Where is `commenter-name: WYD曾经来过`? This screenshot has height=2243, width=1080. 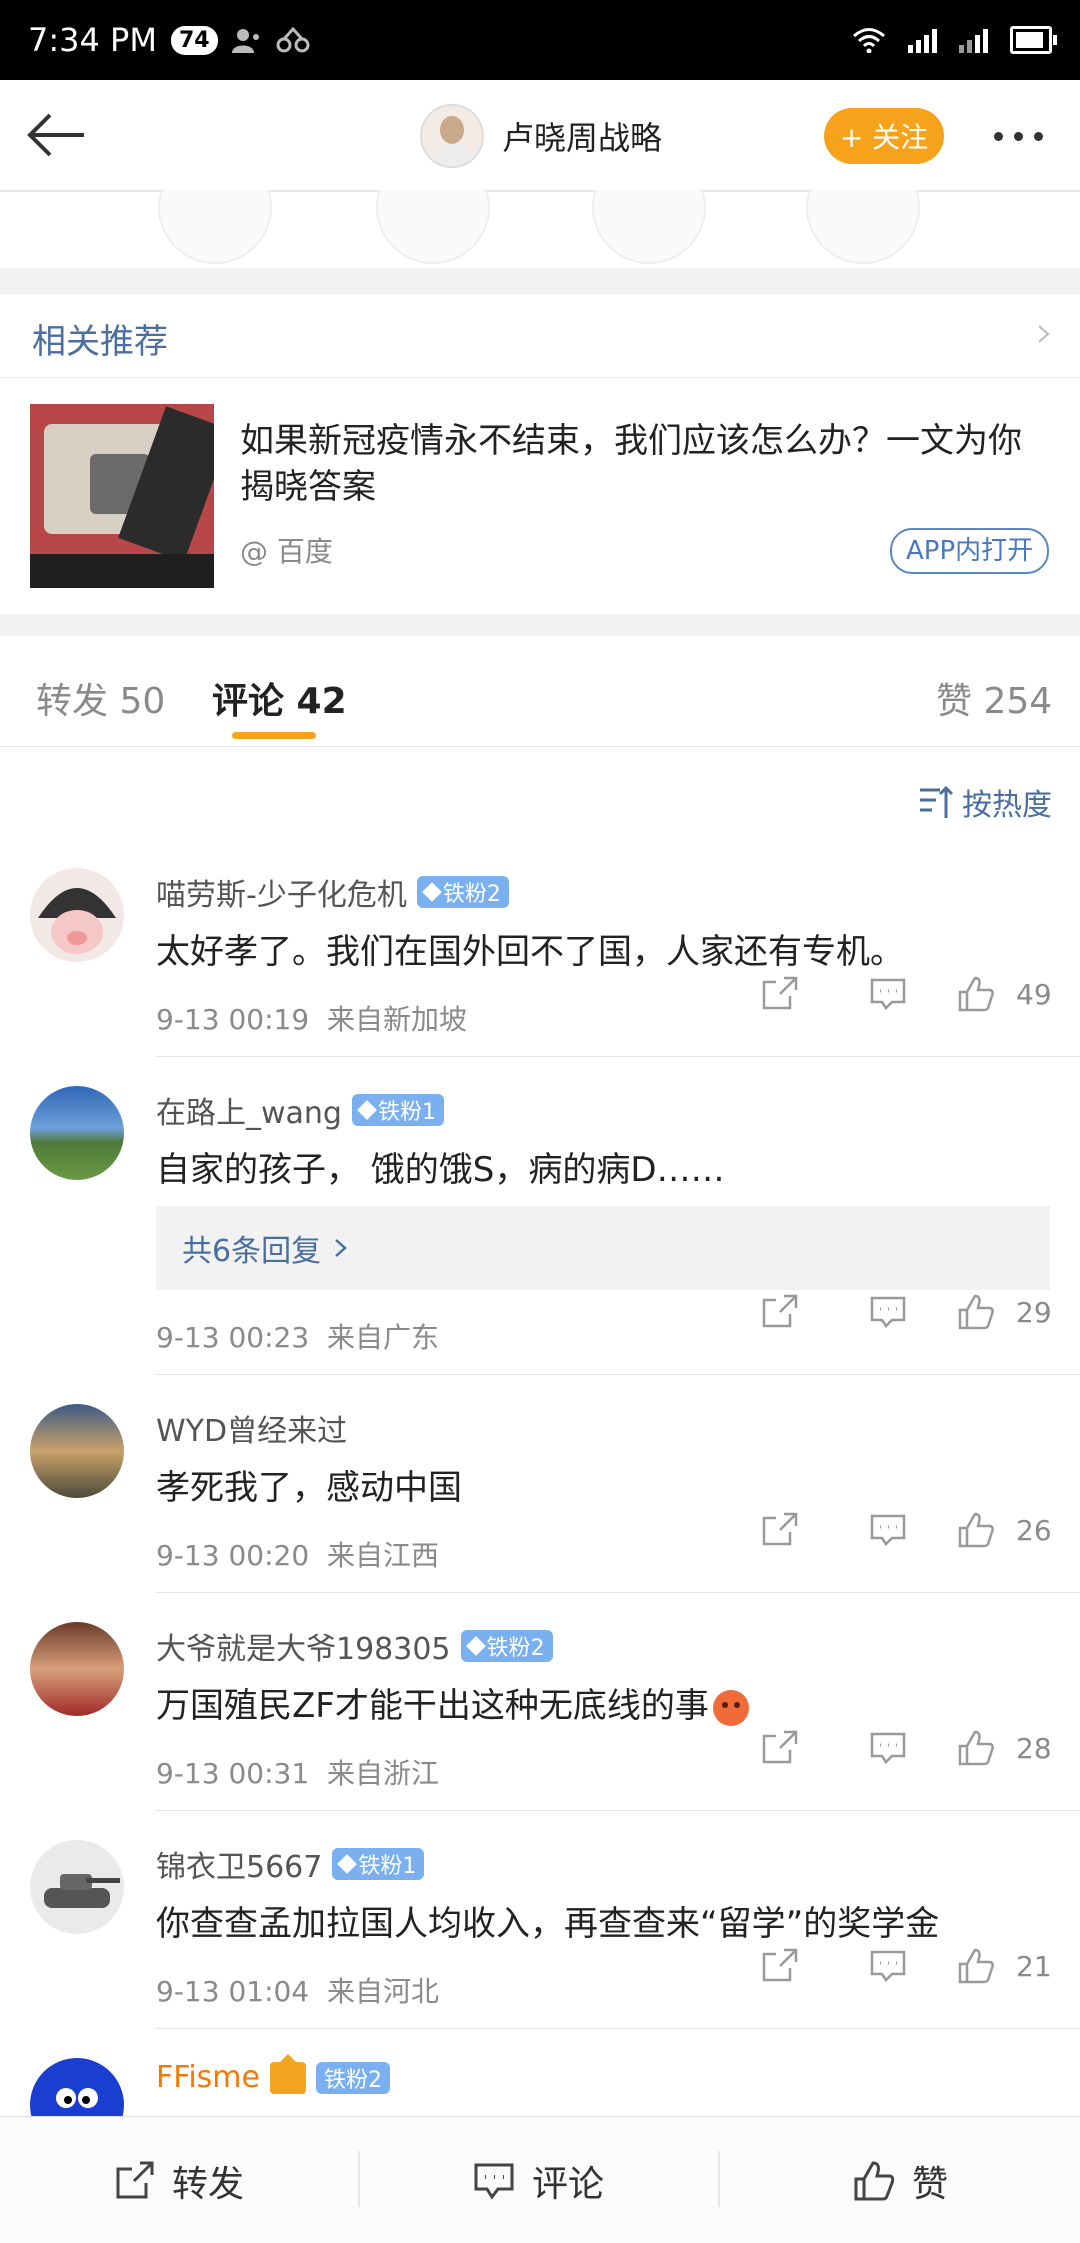 commenter-name: WYD曾经来过 is located at coordinates (251, 1428).